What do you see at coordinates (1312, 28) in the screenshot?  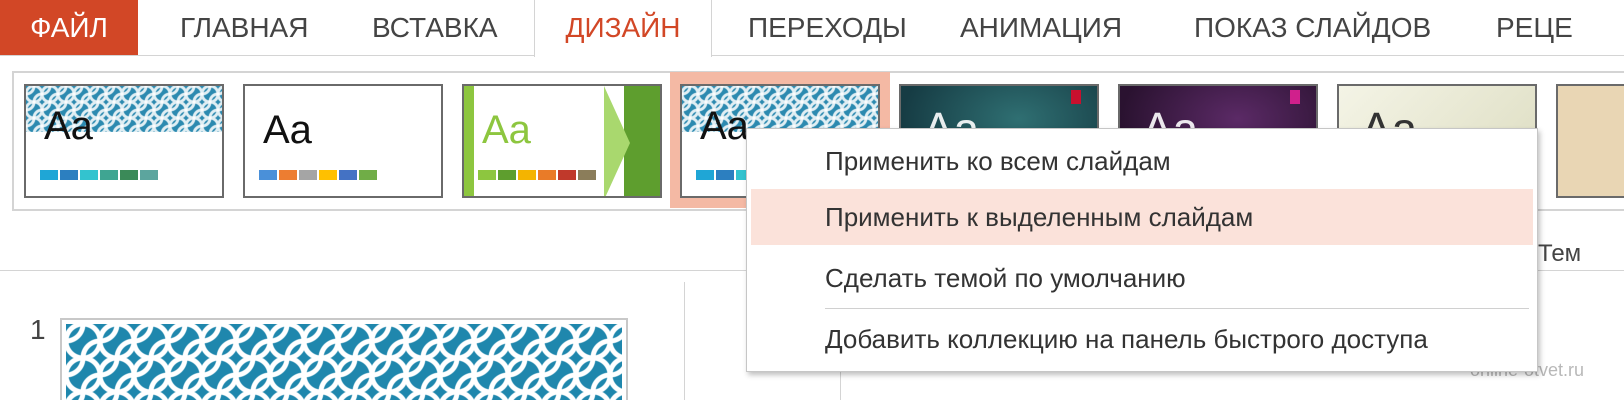 I see `tab-slide-show: ПОКАЗ СЛАЙДОВ` at bounding box center [1312, 28].